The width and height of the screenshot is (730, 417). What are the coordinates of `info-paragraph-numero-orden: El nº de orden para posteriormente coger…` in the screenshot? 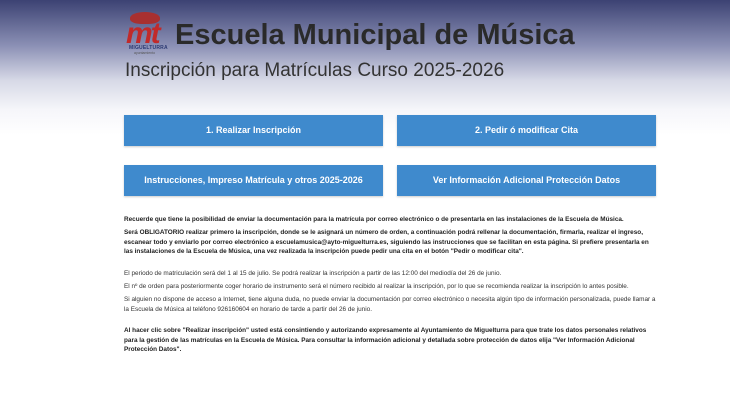 It's located at (376, 287).